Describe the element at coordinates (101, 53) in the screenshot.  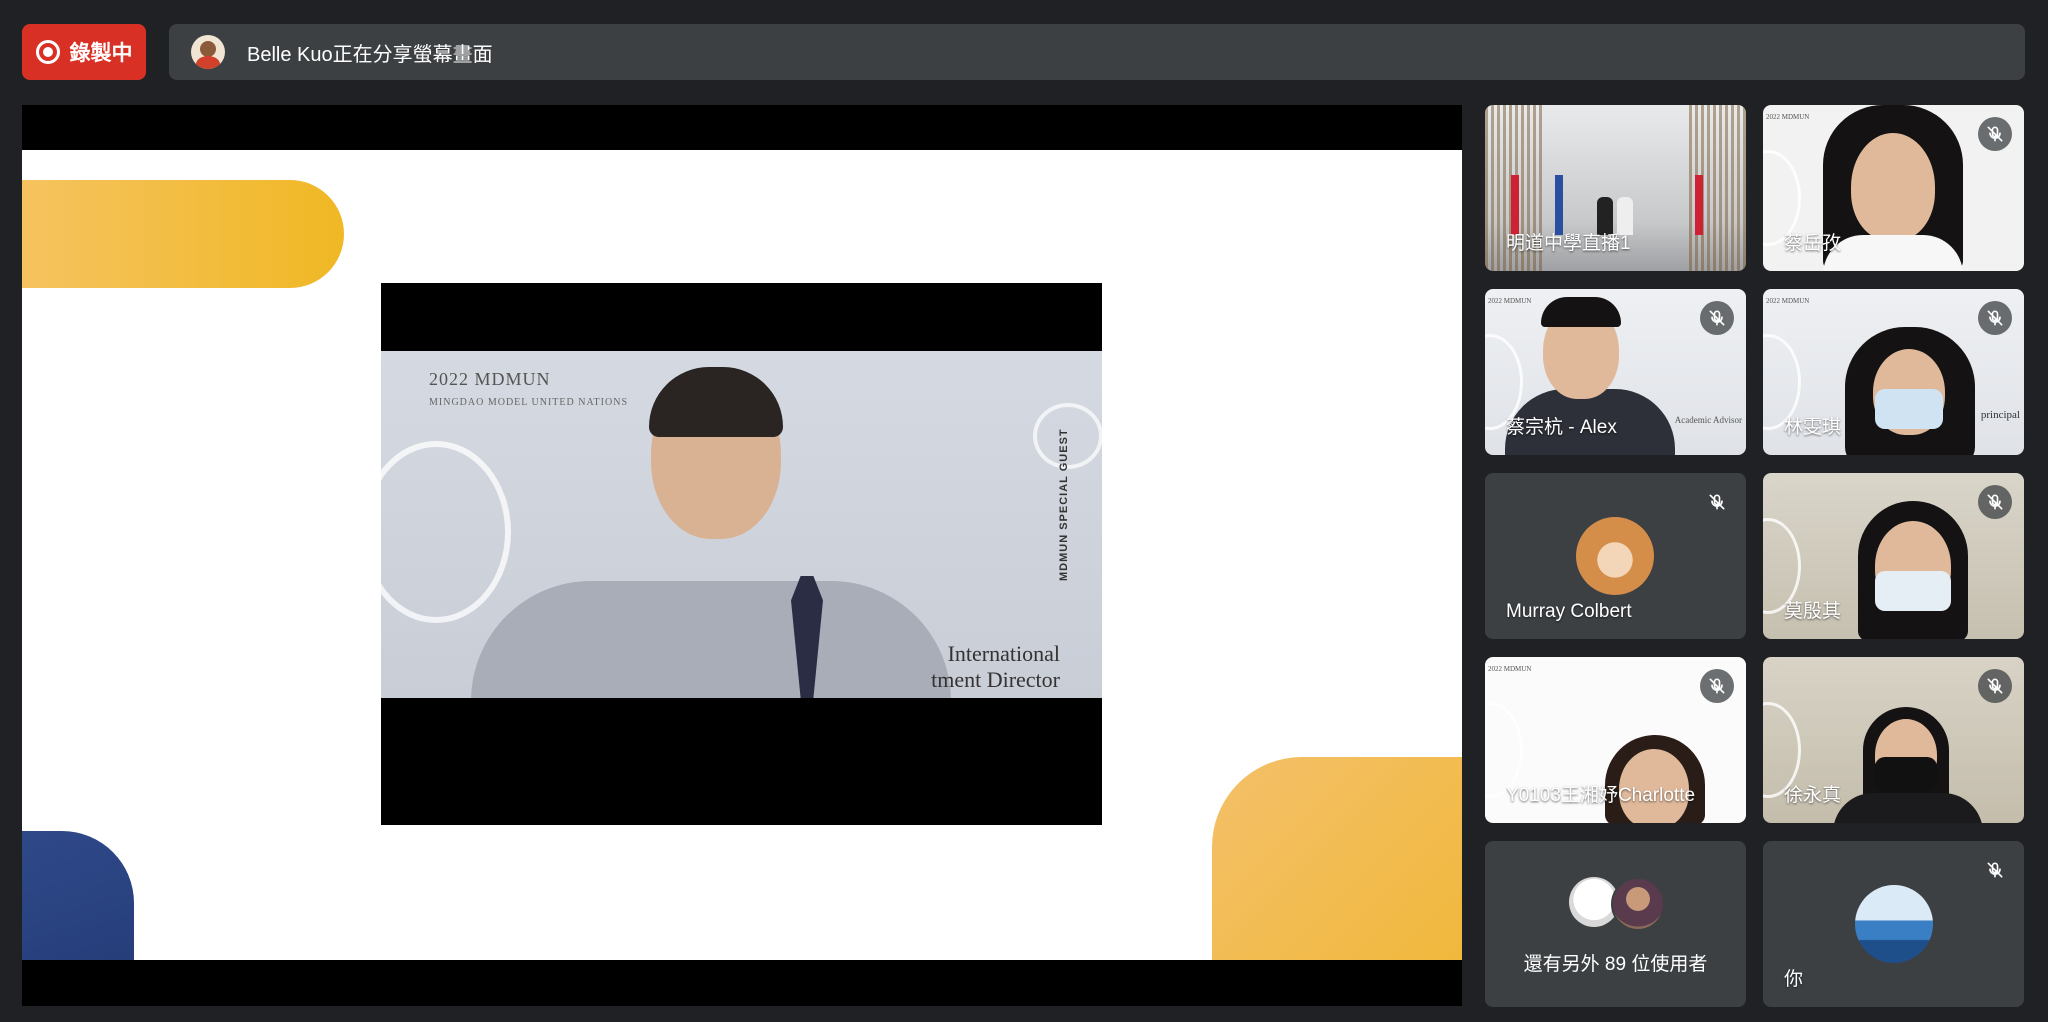
I see `recording-label: 錄製中` at that location.